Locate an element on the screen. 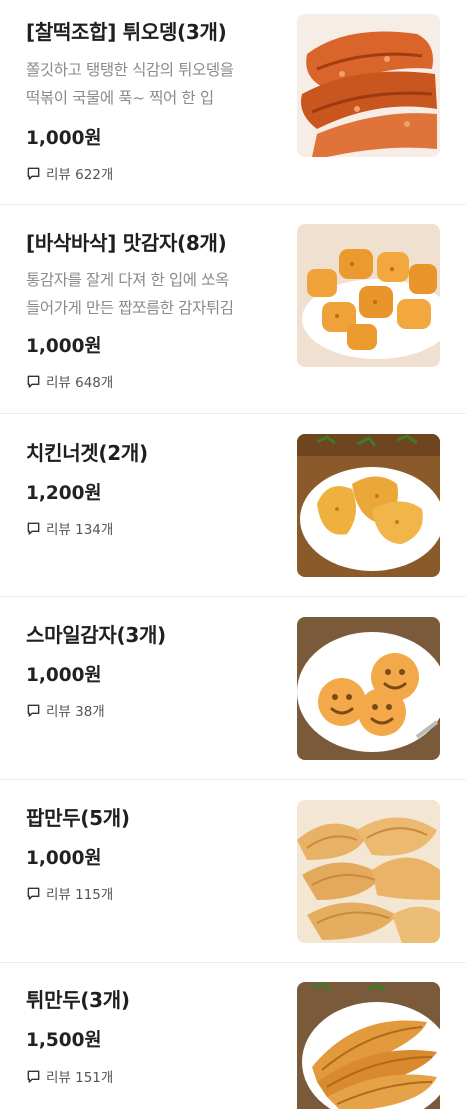 This screenshot has height=1109, width=466. menu-item-title: [찰떡조합] 튀오뎅(3개) is located at coordinates (126, 32).